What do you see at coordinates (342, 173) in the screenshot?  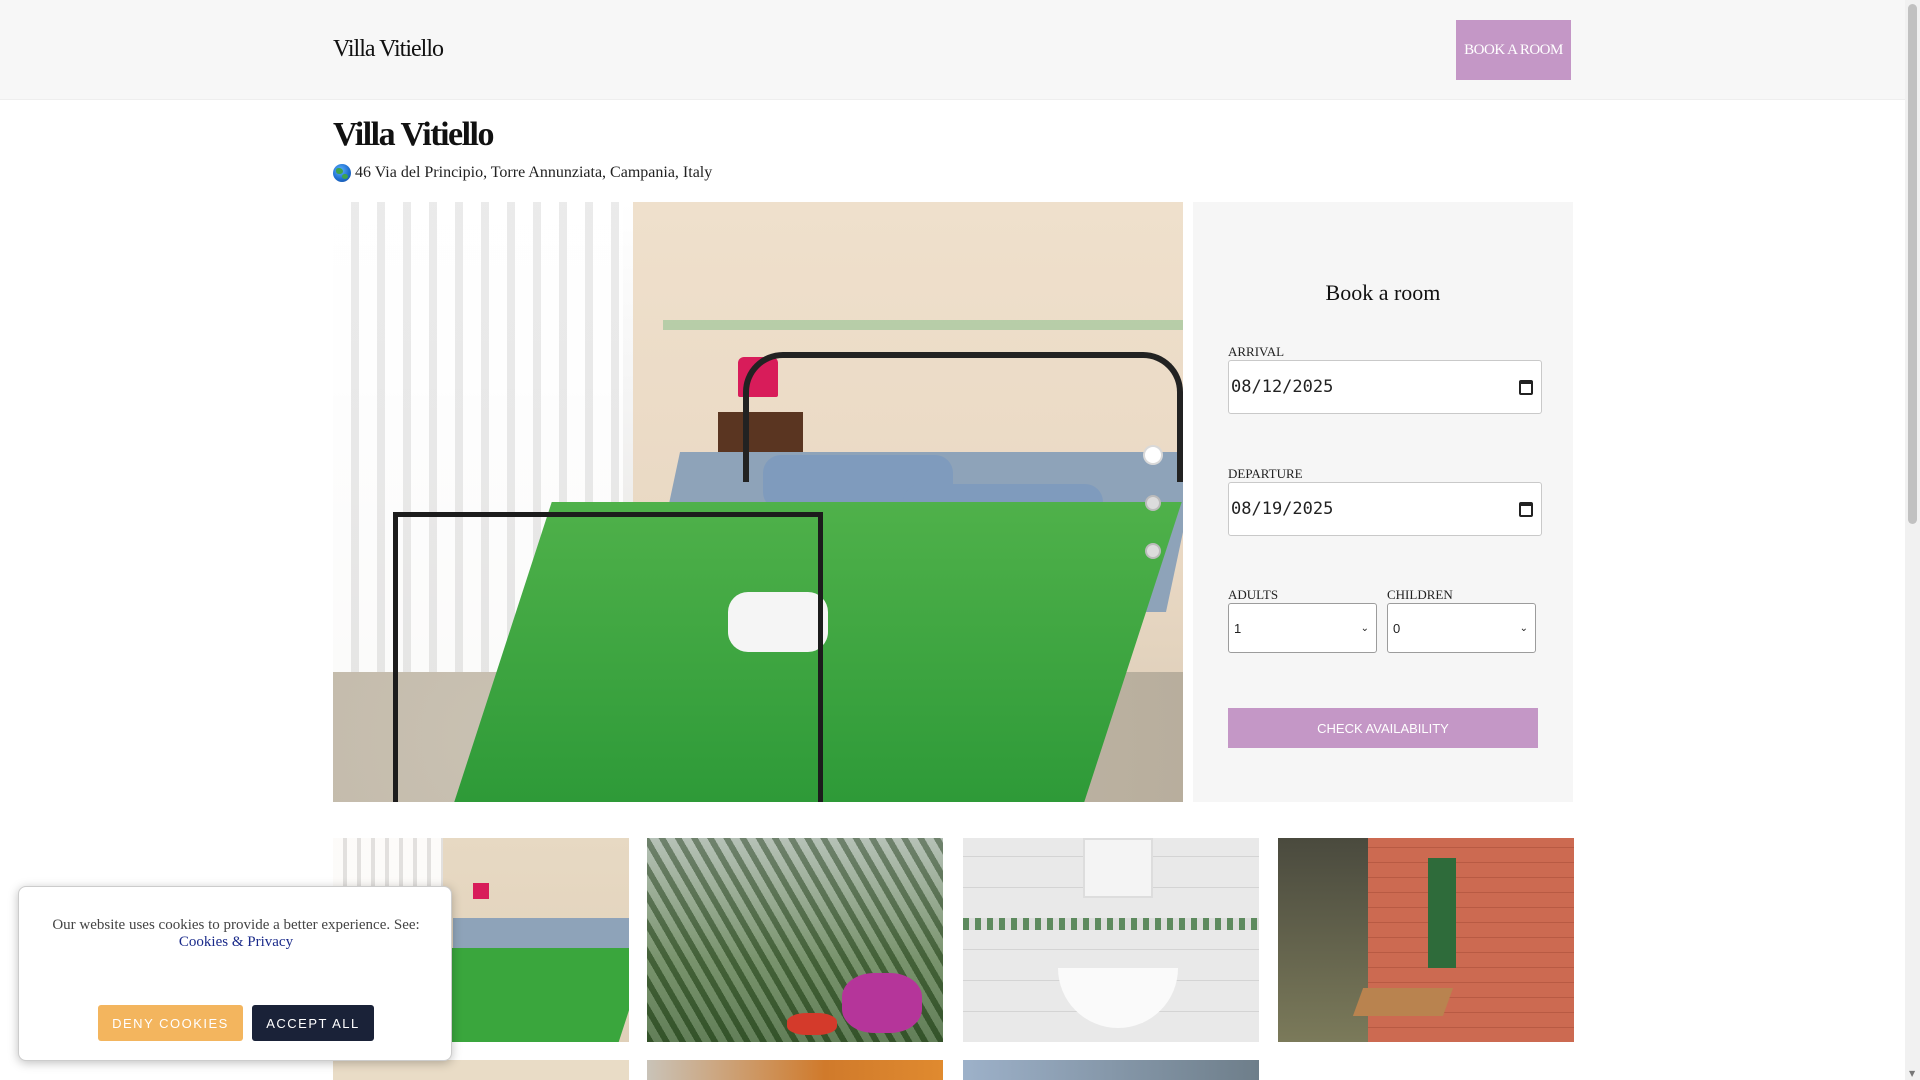 I see `globe-icon` at bounding box center [342, 173].